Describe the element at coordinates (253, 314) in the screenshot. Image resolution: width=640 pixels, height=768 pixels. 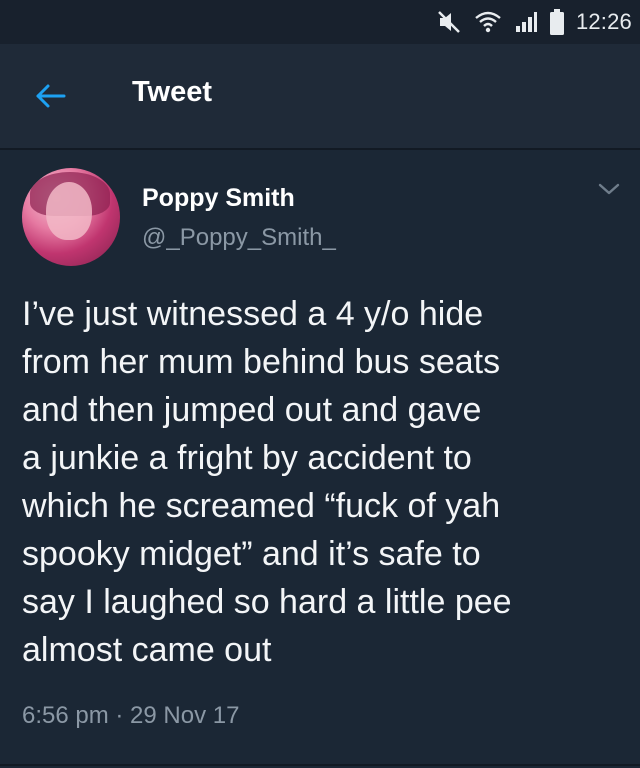
I see `tweet-text-line: I’ve just witnessed a 4 y/o hide` at that location.